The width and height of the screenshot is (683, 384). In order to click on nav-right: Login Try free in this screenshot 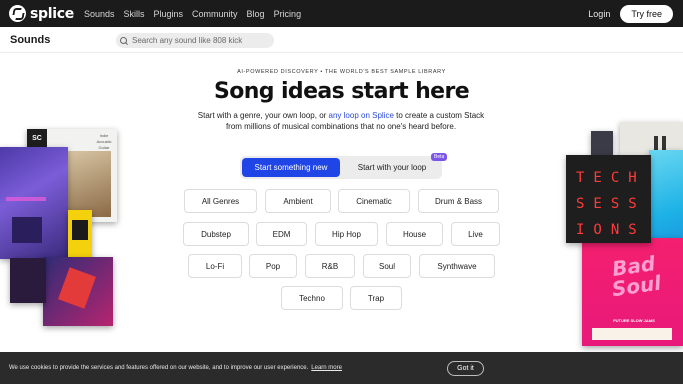, I will do `click(630, 13)`.